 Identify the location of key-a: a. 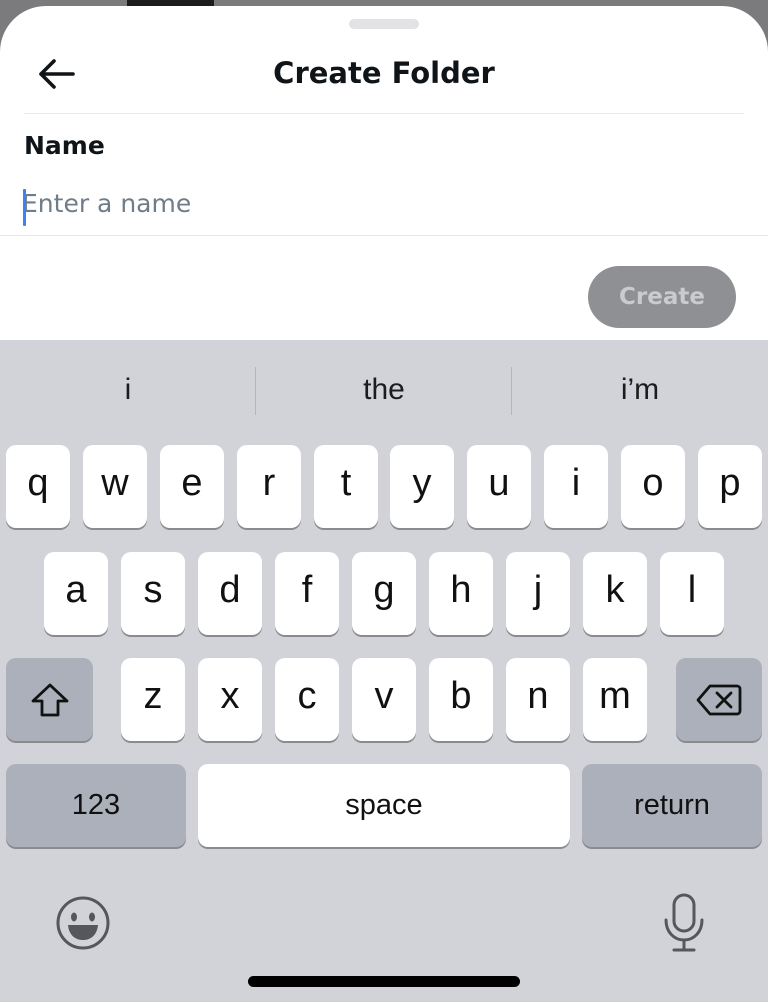
(76, 593).